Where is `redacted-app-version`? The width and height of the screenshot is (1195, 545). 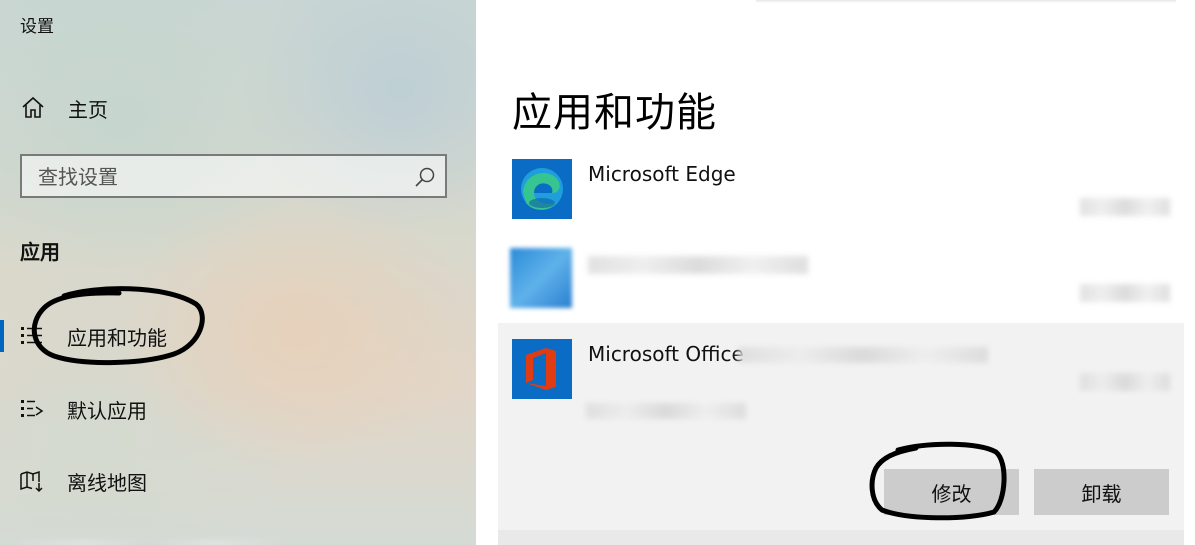
redacted-app-version is located at coordinates (666, 411).